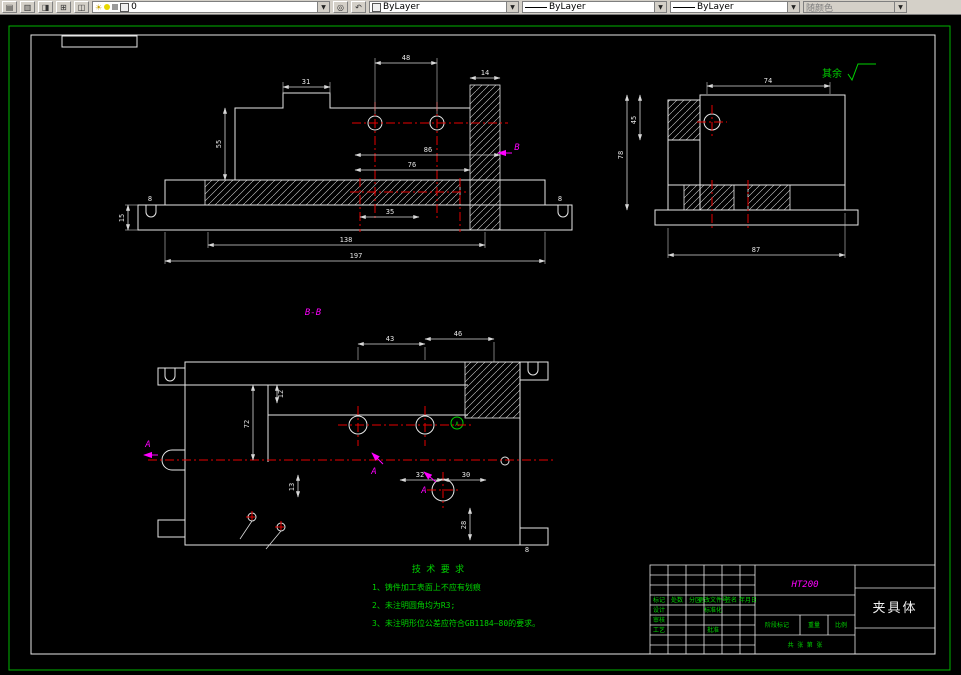 This screenshot has width=961, height=675. I want to click on tech-req-item-2: 2、未注明圆角均为R3;, so click(413, 605).